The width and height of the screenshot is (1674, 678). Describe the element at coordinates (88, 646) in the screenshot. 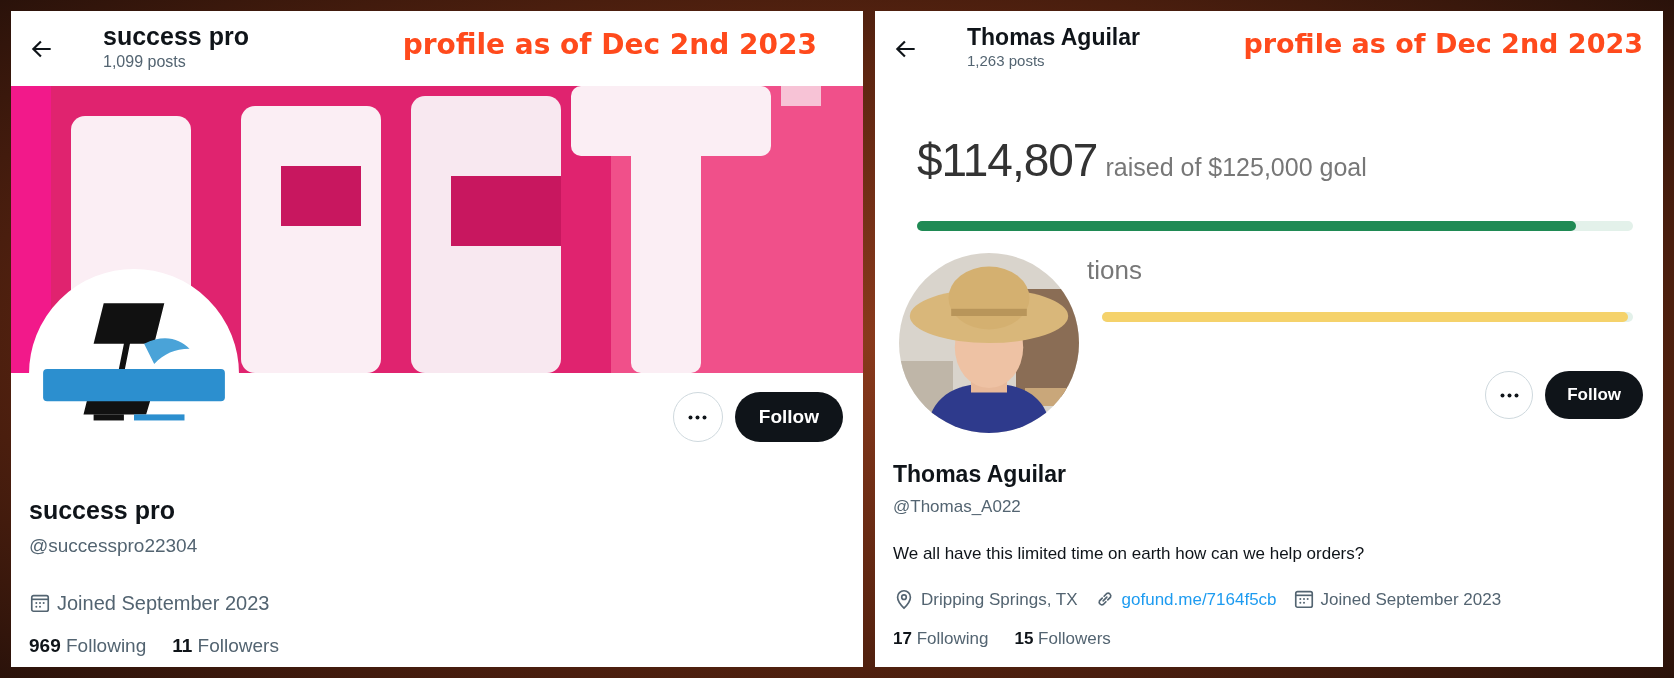

I see `follow-stat: 969 Following` at that location.